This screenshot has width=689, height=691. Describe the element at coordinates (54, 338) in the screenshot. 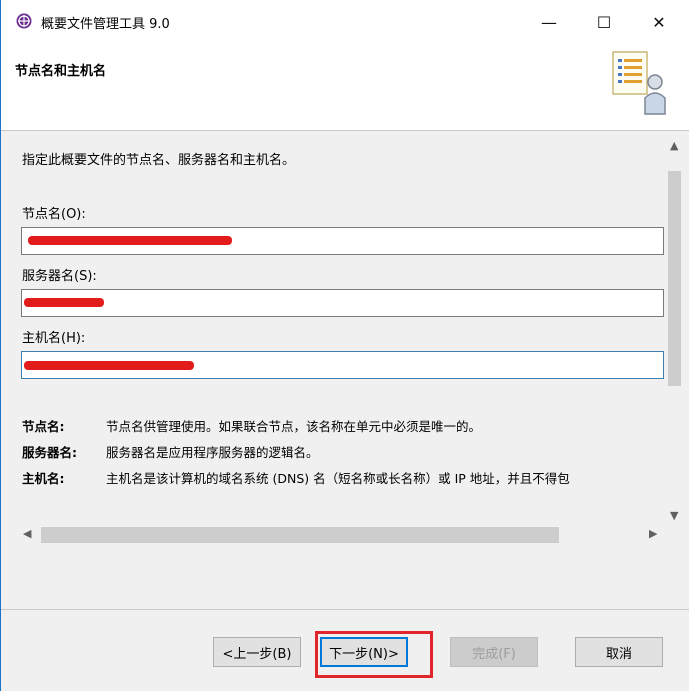

I see `host-name-label: 主机名(H):` at that location.